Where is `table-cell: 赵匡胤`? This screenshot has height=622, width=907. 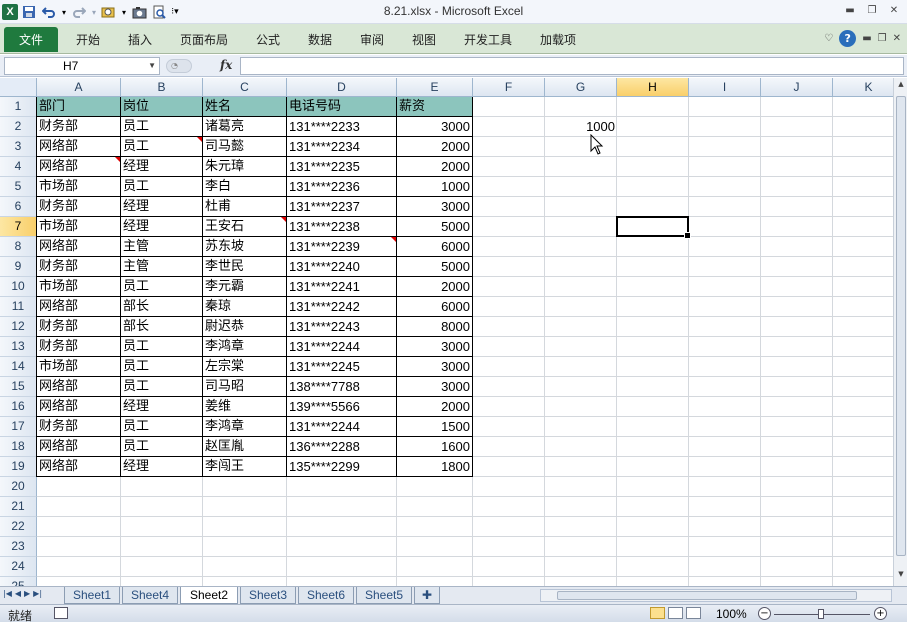
table-cell: 赵匡胤 is located at coordinates (245, 447).